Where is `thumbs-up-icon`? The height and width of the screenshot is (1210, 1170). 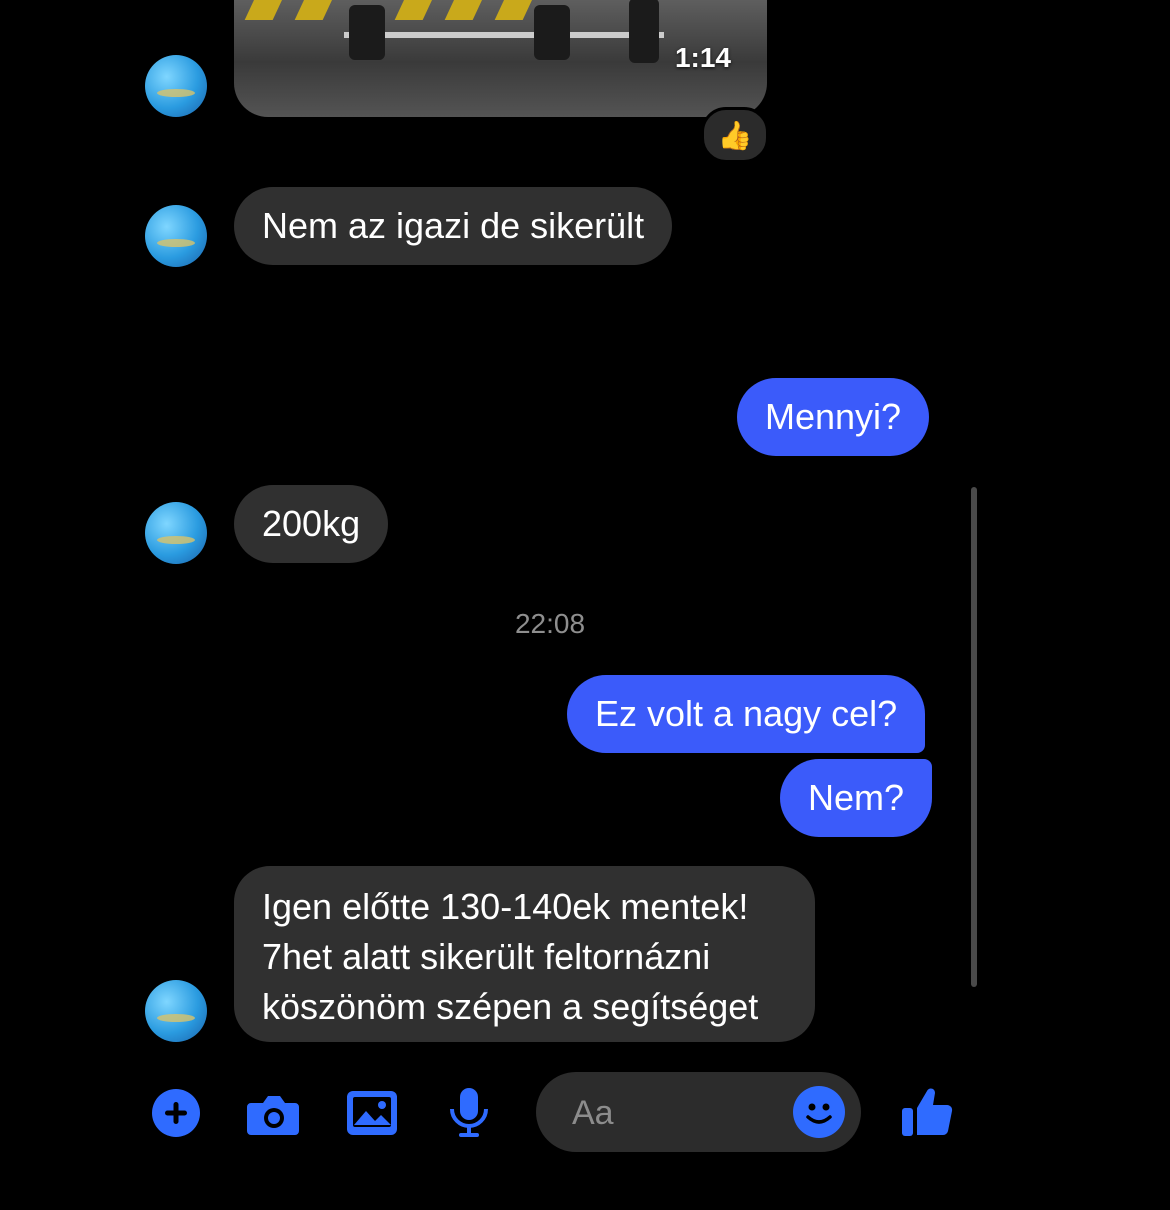
thumbs-up-icon is located at coordinates (928, 1112).